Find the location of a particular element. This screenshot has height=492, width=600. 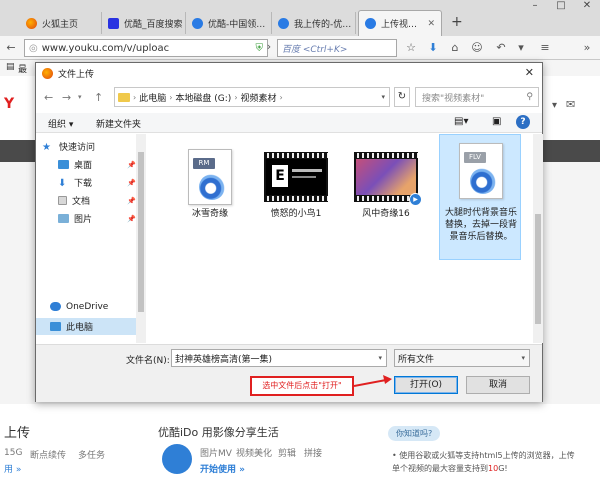

file-item-selected: FLV 大腿时代背景音乐替换，去掉一段背景音乐后替换。 is located at coordinates (480, 197).